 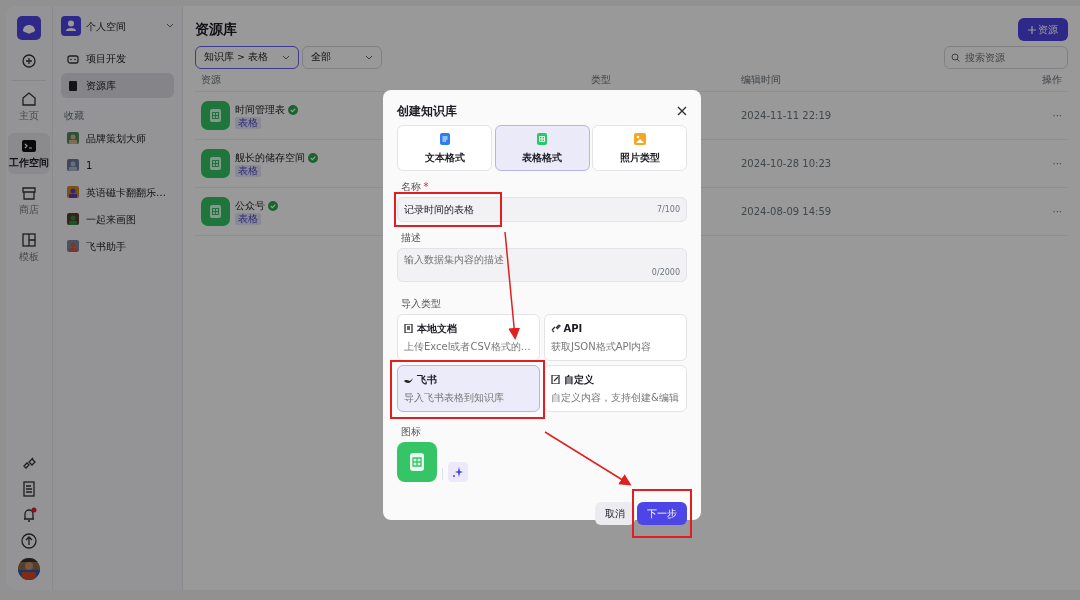 What do you see at coordinates (601, 79) in the screenshot?
I see `column-header: 类型` at bounding box center [601, 79].